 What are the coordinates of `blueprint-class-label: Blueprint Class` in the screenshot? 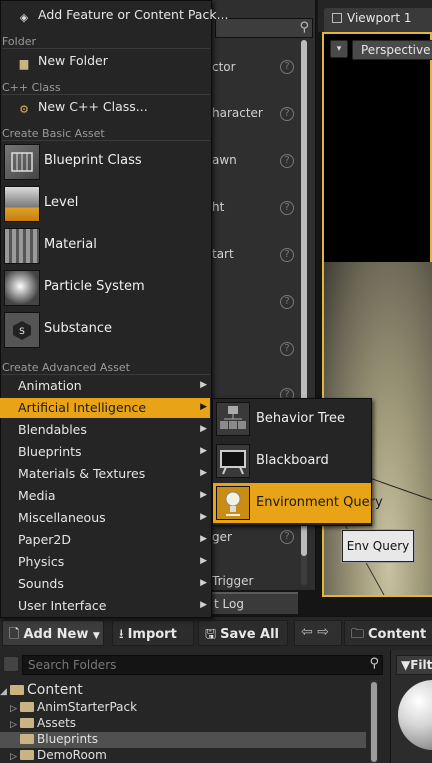 It's located at (93, 160).